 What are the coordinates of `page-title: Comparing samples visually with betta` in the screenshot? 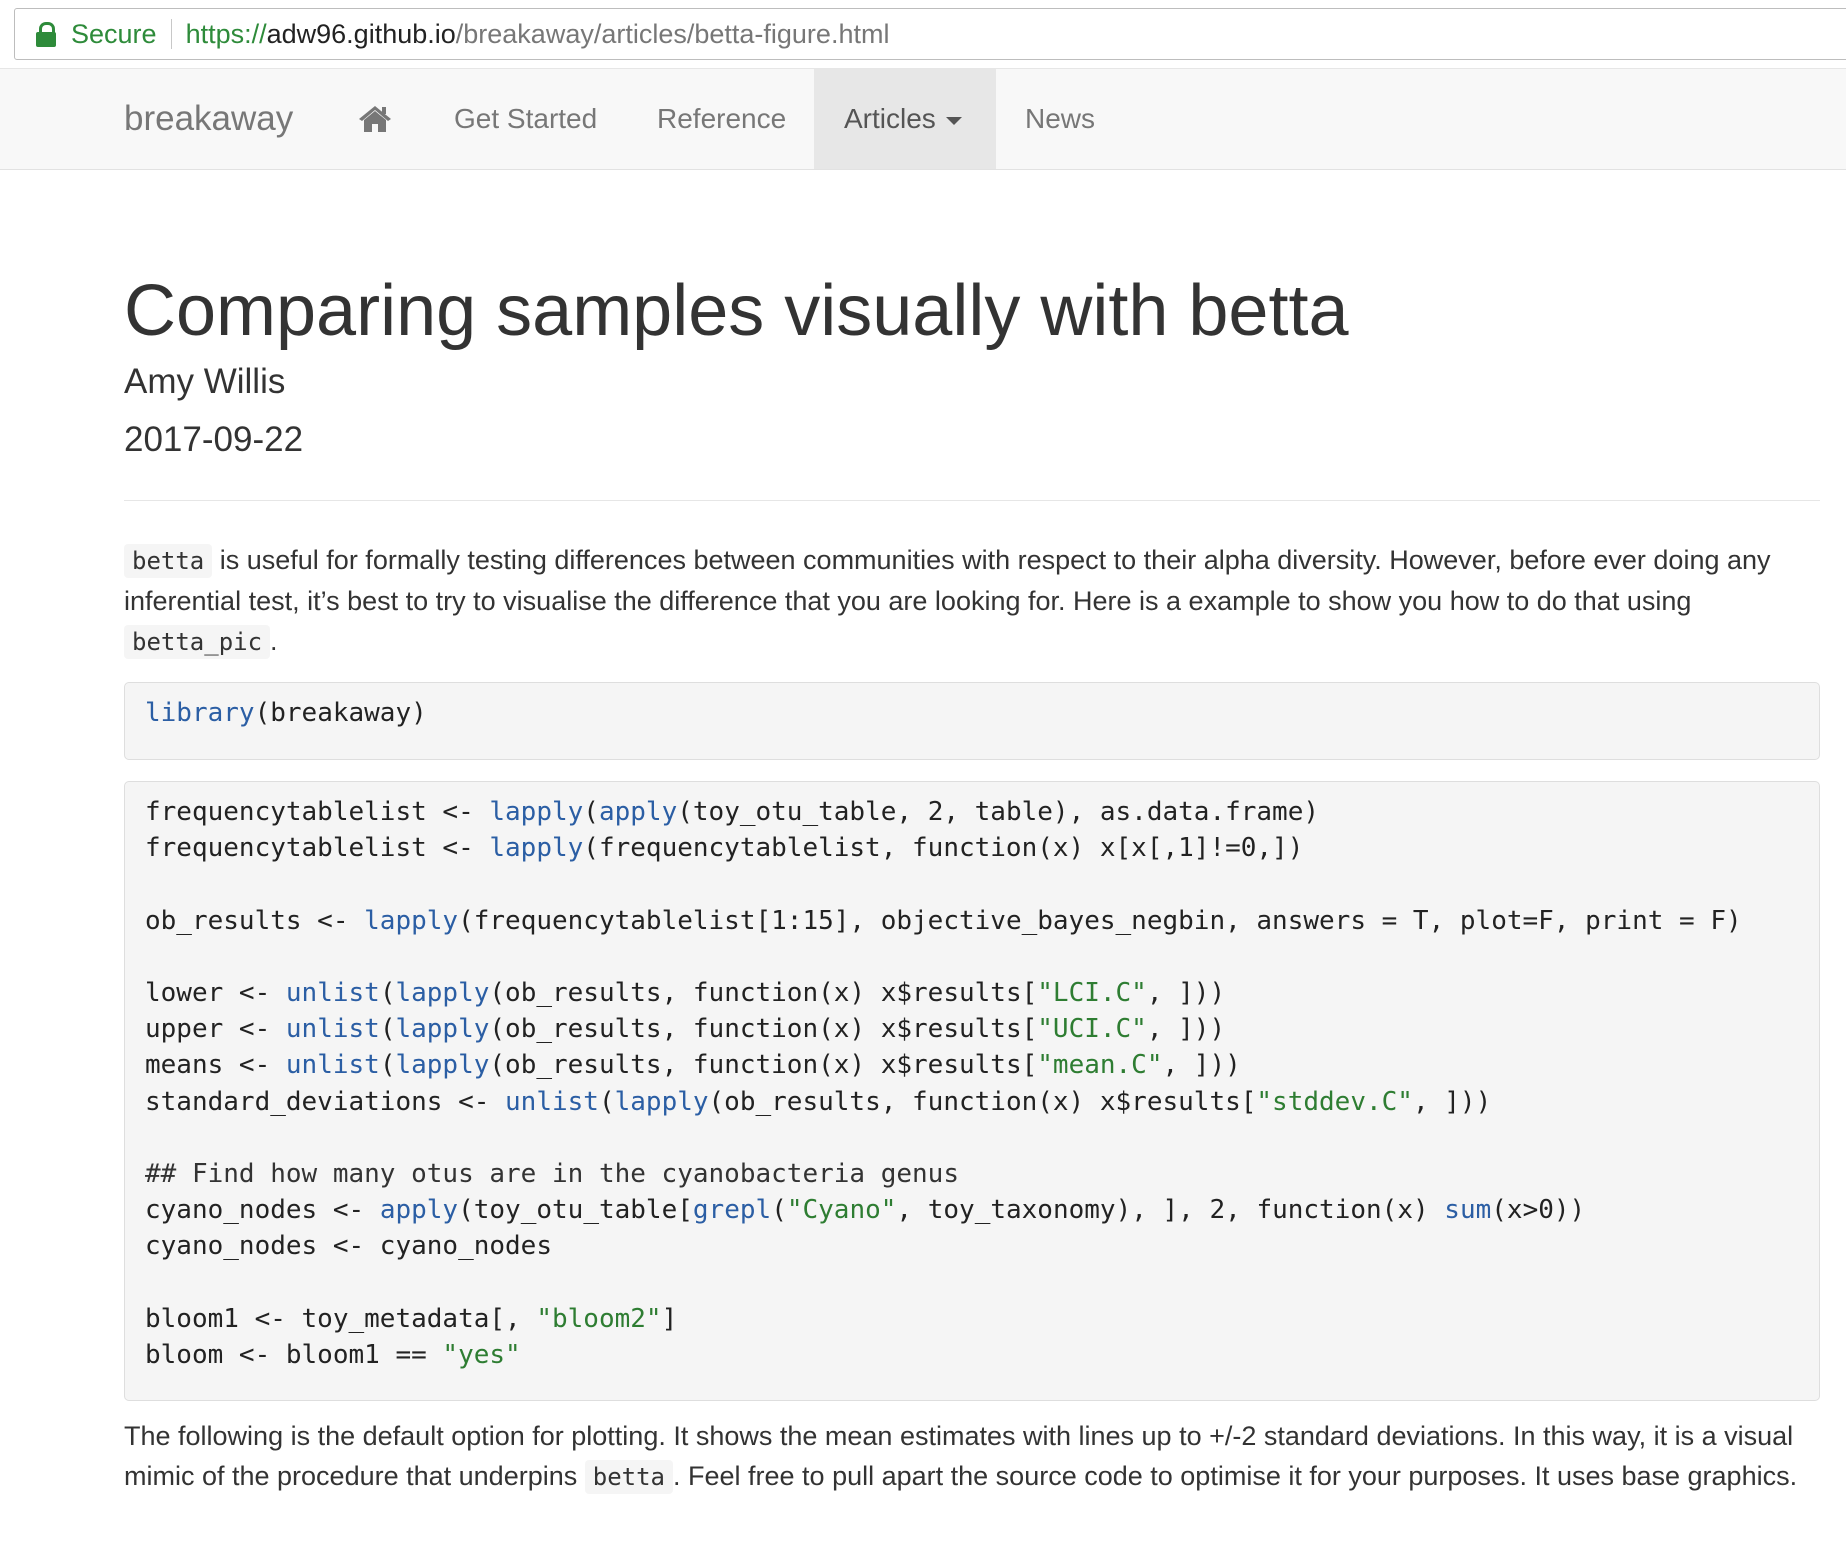 It's located at (736, 311).